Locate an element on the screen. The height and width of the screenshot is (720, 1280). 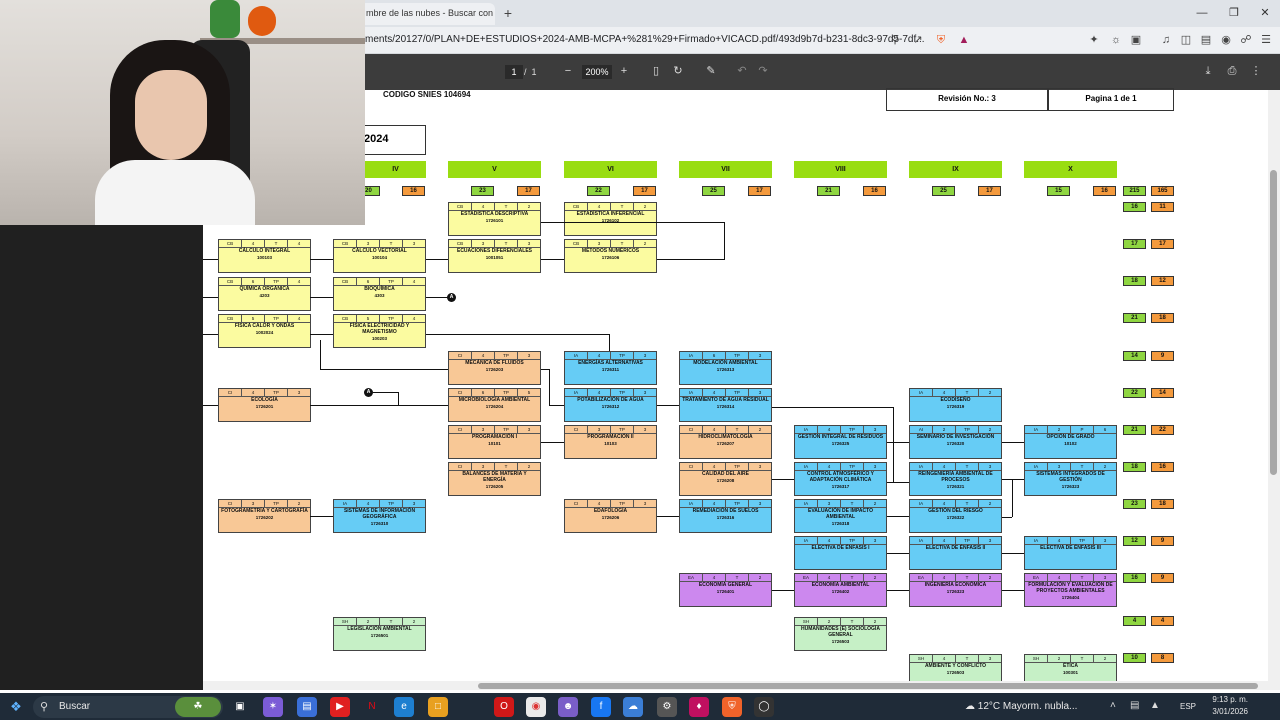
course-name: CÁLCULO INTEGRAL is located at coordinates (264, 251).